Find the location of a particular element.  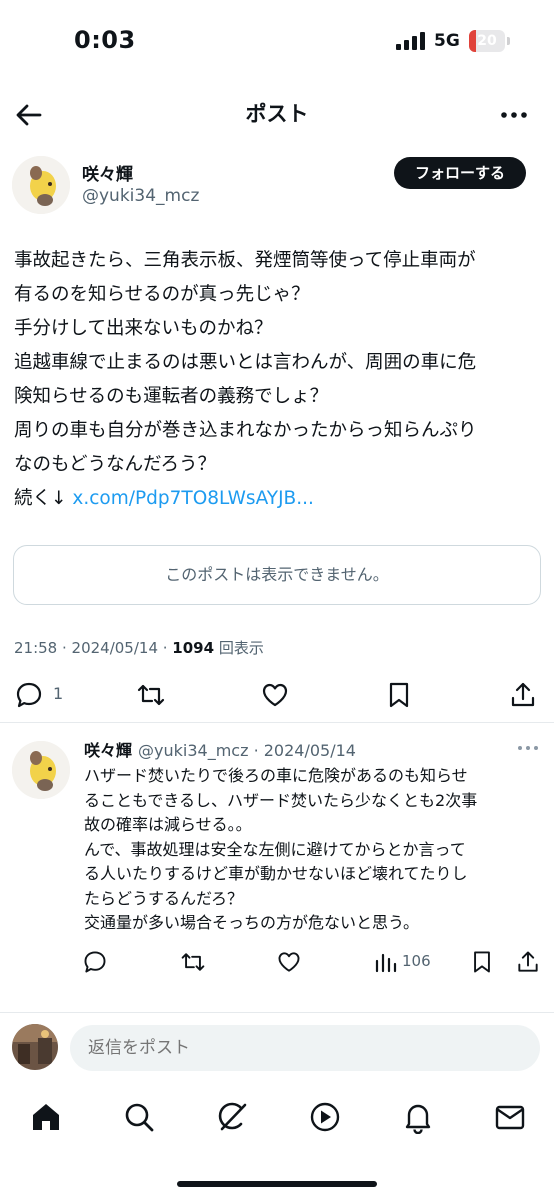

post-meta: 21:58 · 2024/05/14 · 1094 回表示 is located at coordinates (139, 647).